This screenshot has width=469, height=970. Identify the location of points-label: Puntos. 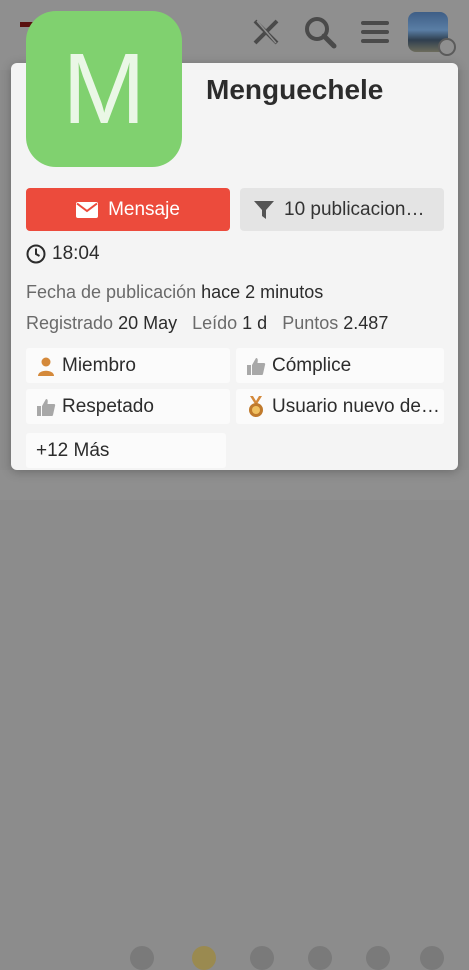
(310, 323).